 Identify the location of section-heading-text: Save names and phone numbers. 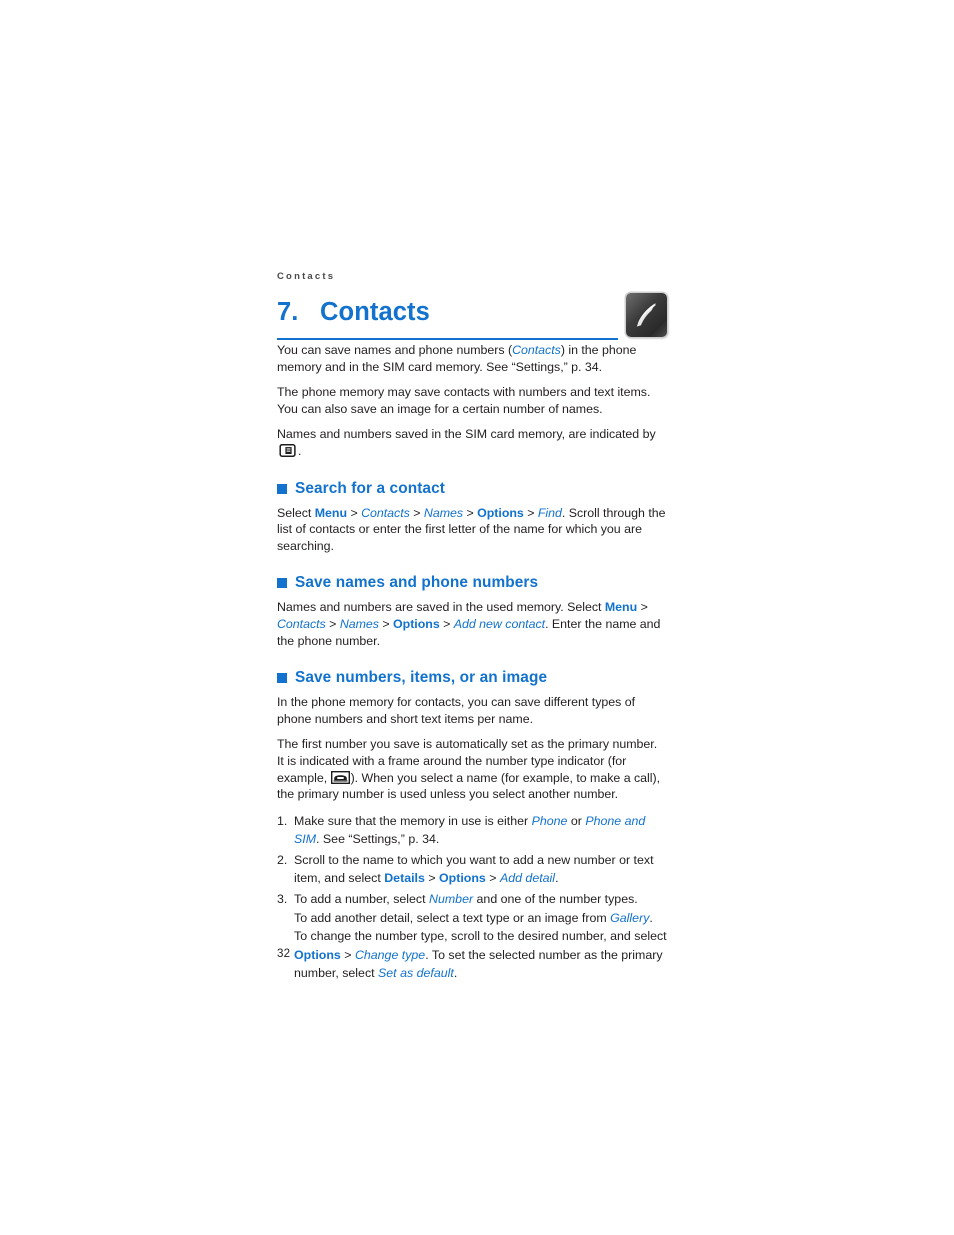
(417, 583).